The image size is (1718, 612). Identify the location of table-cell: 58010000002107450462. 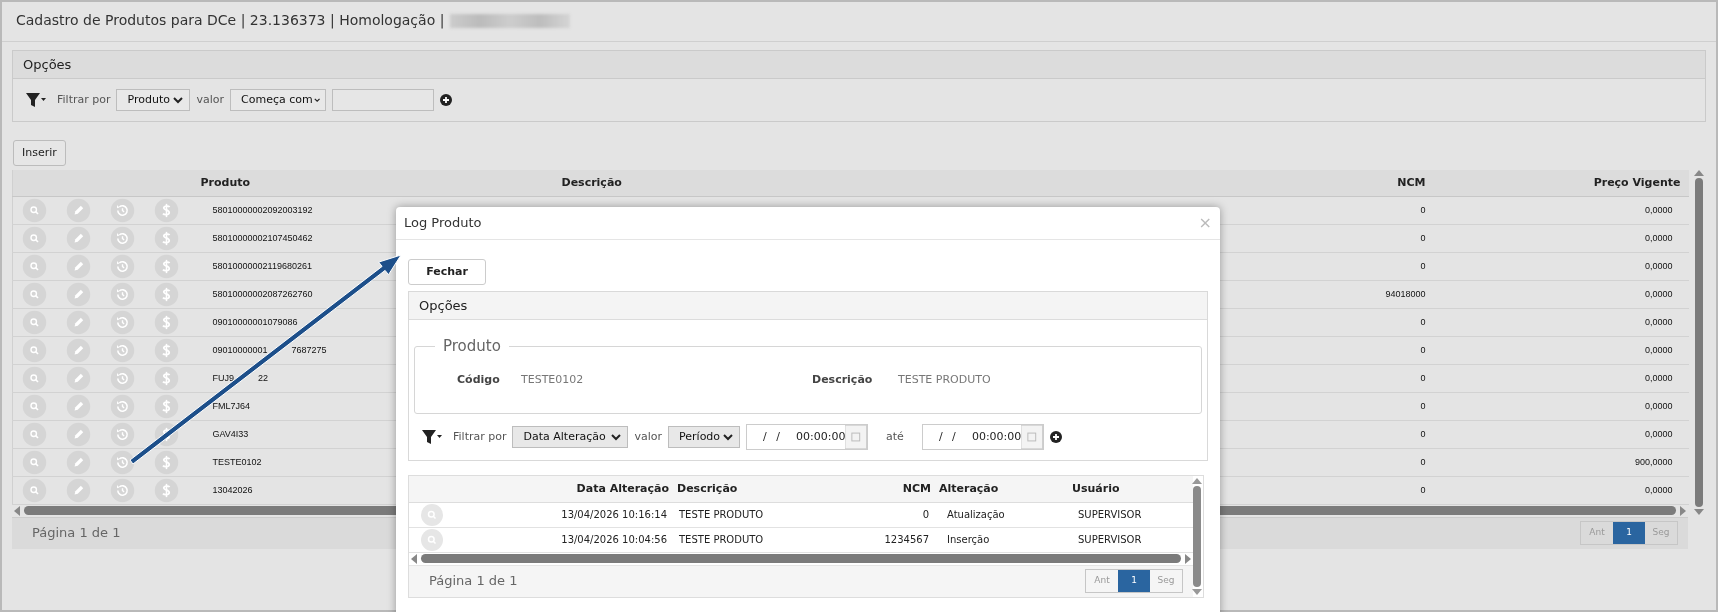
(262, 237).